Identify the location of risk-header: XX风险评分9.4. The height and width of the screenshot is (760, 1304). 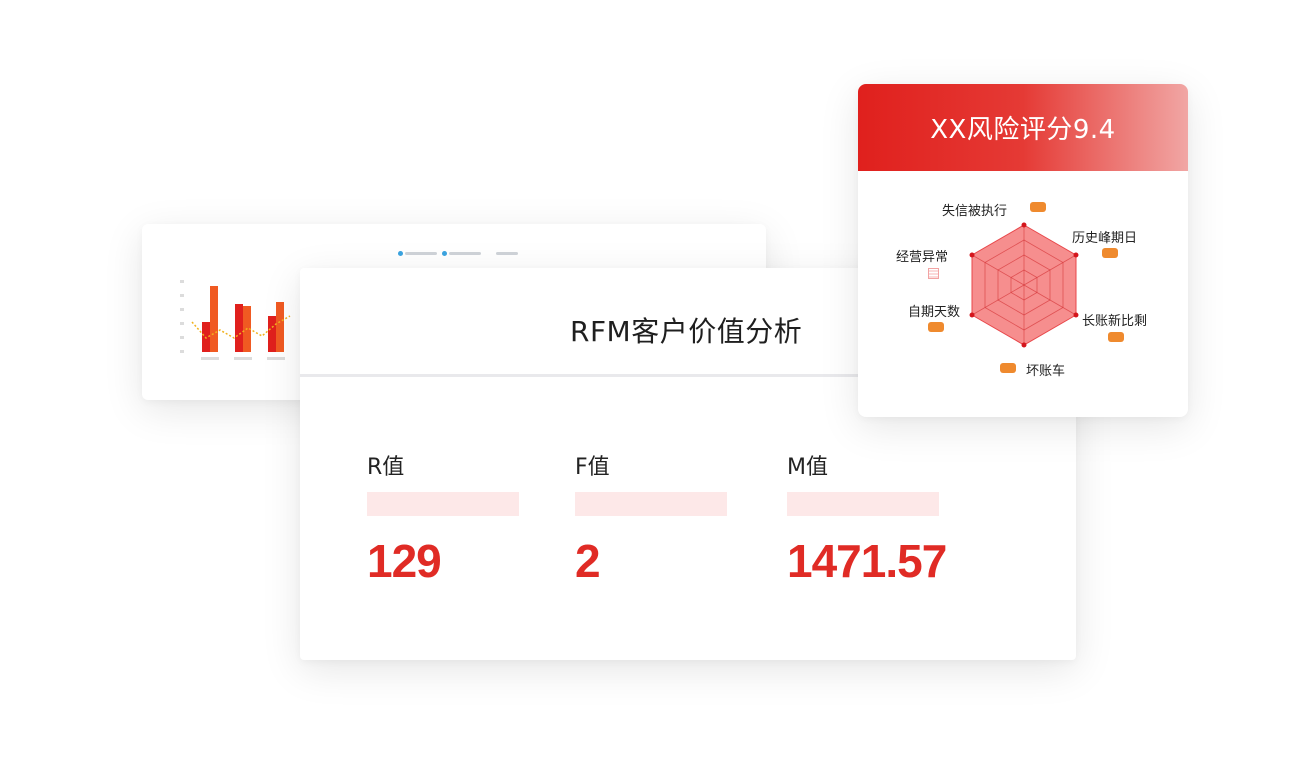
(1023, 127).